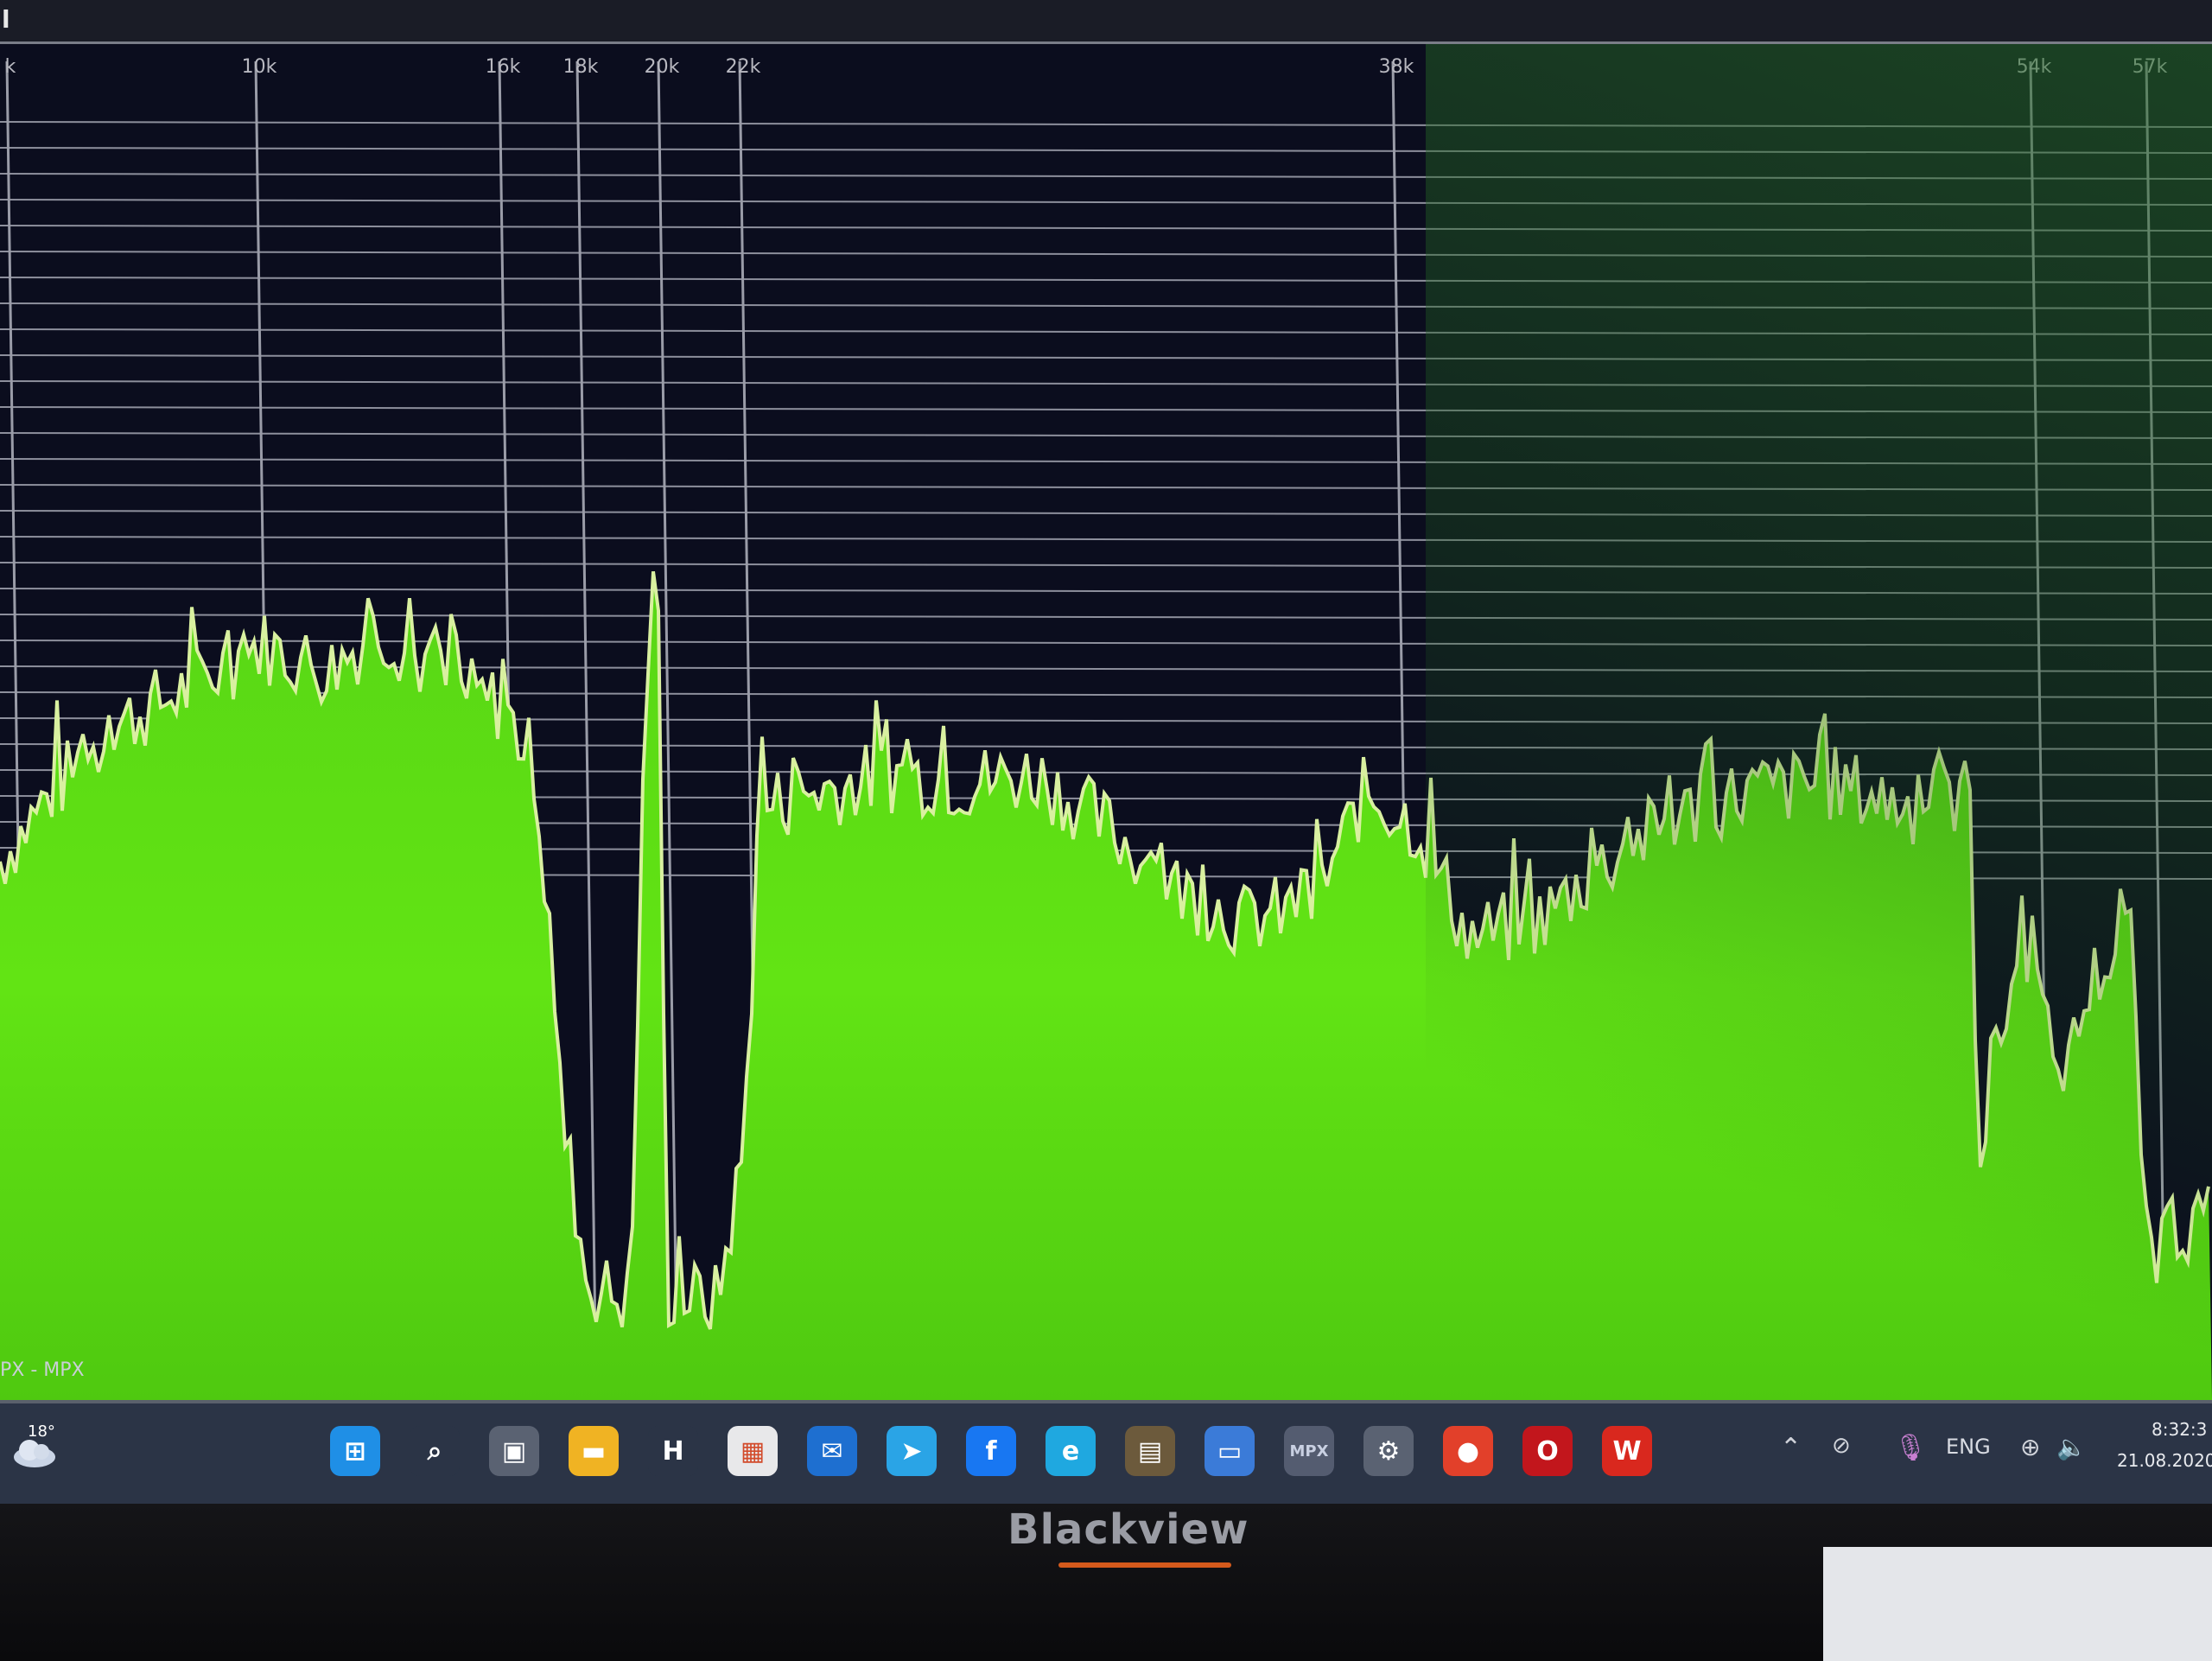 This screenshot has height=1661, width=2212. I want to click on calculator-icon: ▤, so click(1150, 1451).